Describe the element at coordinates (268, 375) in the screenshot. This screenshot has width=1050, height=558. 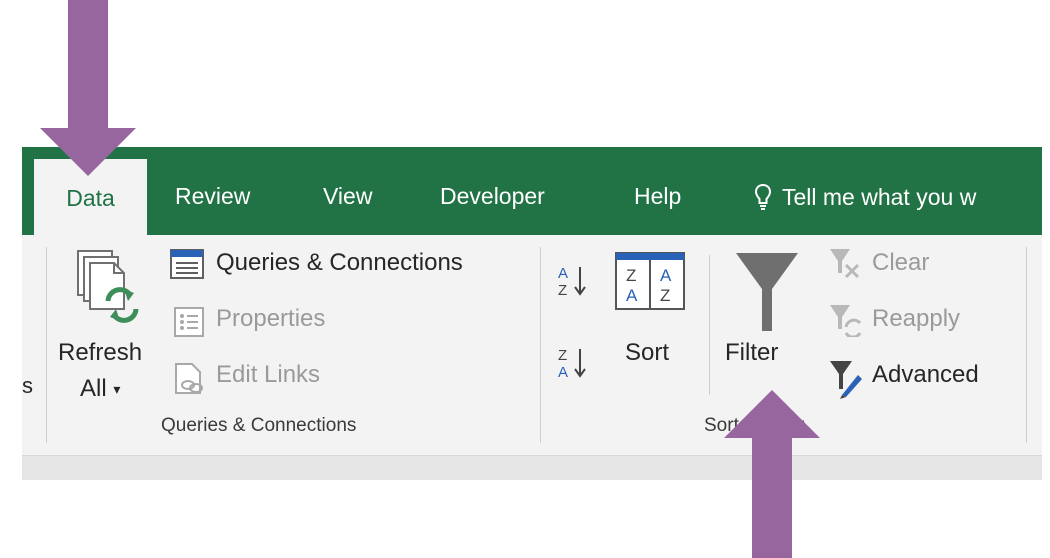
I see `edit-links-button: Edit Links` at that location.